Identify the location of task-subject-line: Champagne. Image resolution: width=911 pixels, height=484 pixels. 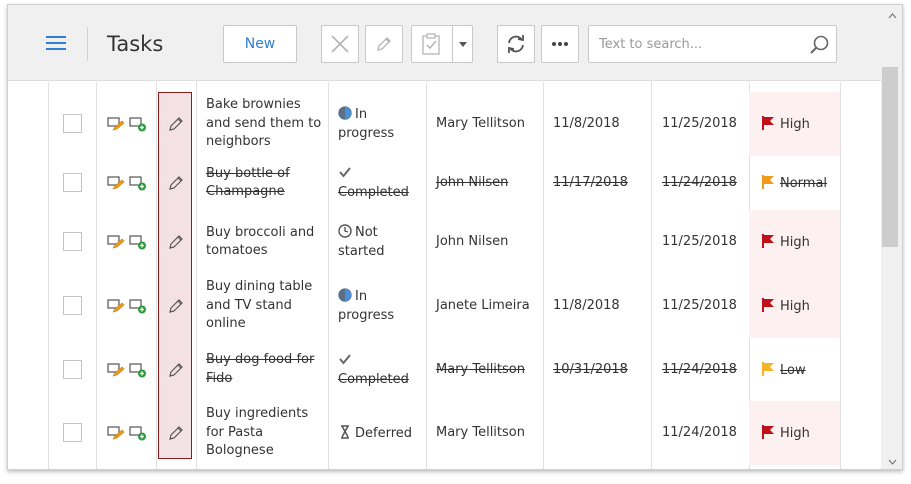
(245, 191).